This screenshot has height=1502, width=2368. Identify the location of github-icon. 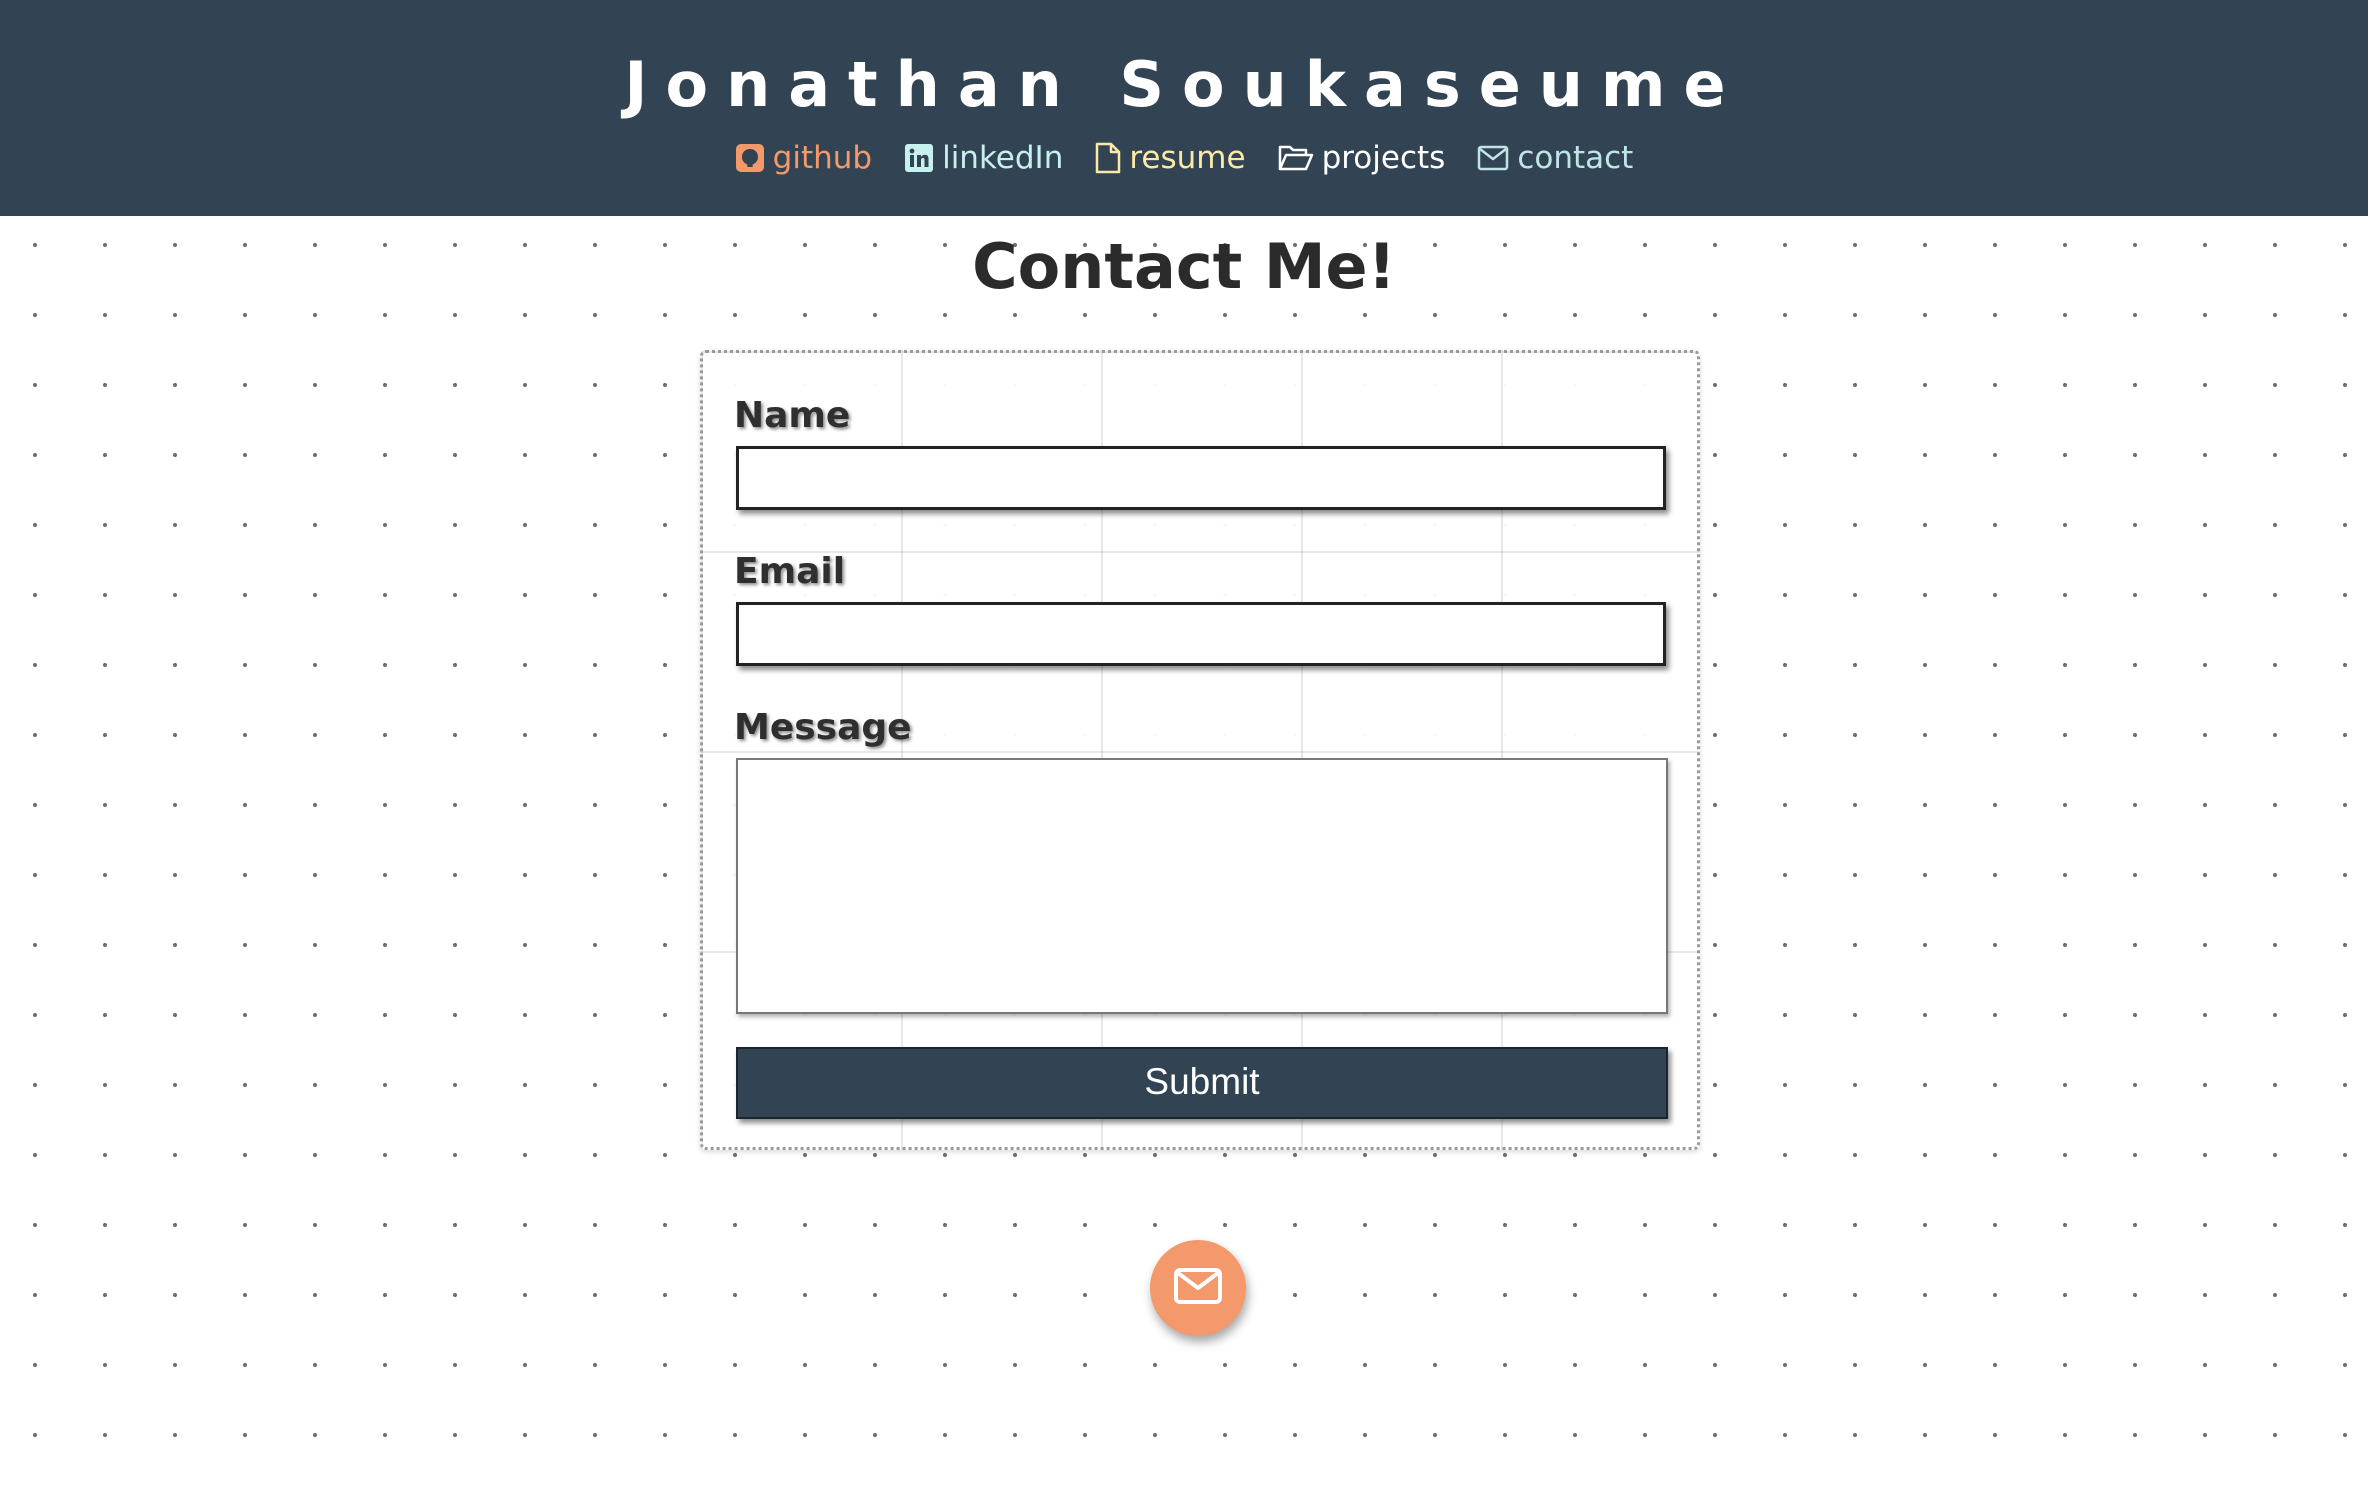
(750, 158).